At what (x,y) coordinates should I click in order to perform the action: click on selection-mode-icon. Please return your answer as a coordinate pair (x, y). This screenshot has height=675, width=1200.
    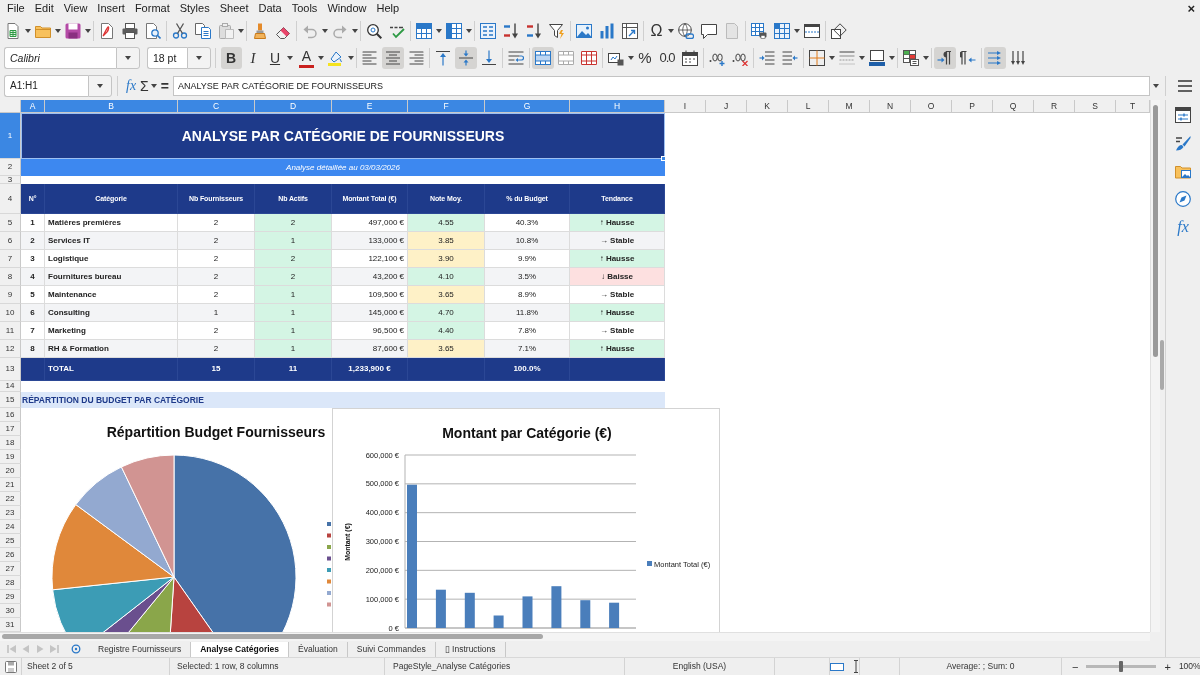
    Looking at the image, I should click on (837, 666).